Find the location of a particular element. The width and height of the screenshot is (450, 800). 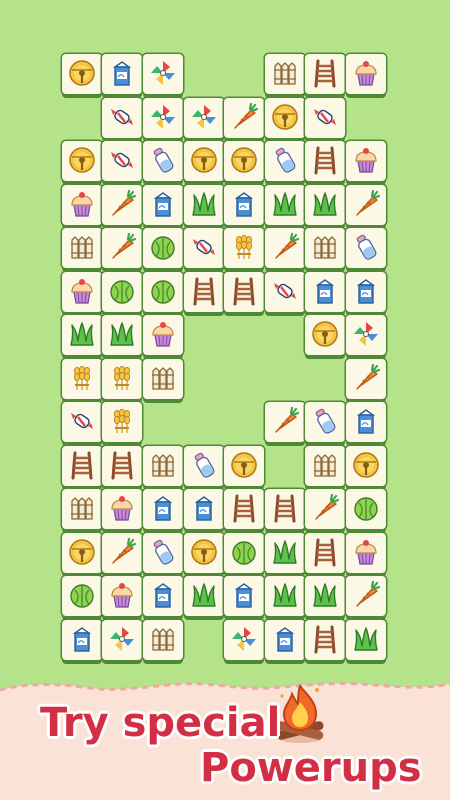

carrot-icon is located at coordinates (124, 202).